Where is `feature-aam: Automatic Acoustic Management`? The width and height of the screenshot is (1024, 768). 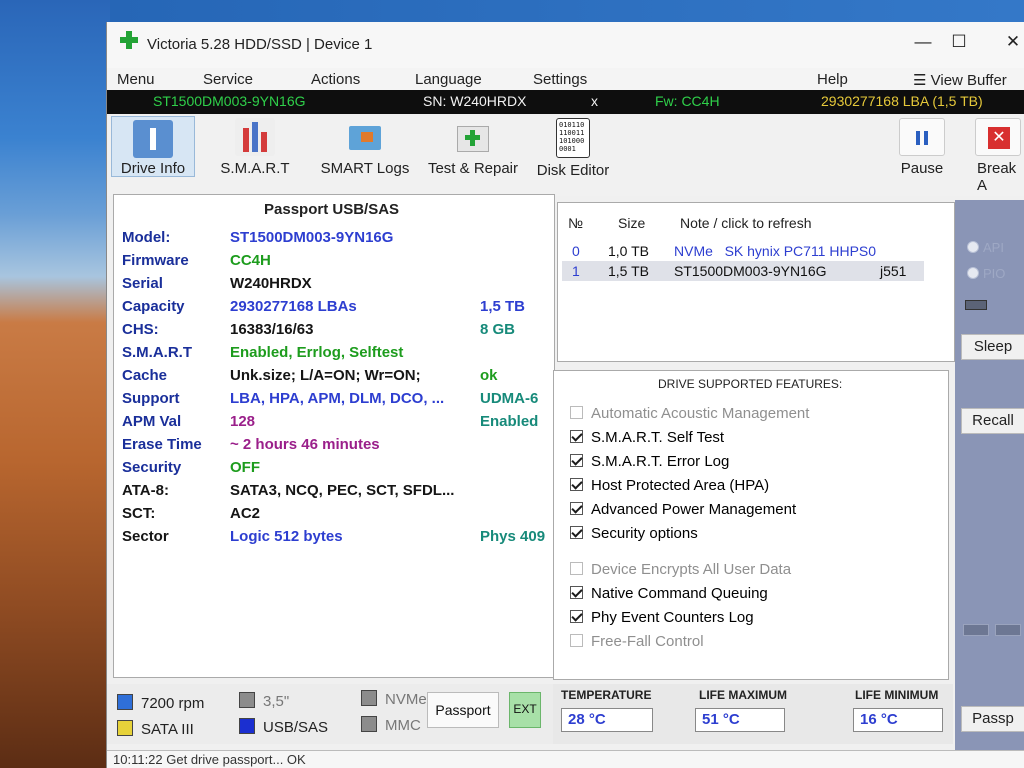 feature-aam: Automatic Acoustic Management is located at coordinates (689, 413).